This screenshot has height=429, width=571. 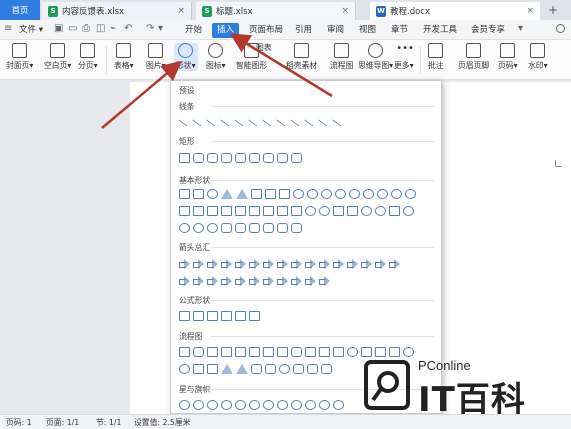 What do you see at coordinates (227, 194) in the screenshot?
I see `triangle-shape` at bounding box center [227, 194].